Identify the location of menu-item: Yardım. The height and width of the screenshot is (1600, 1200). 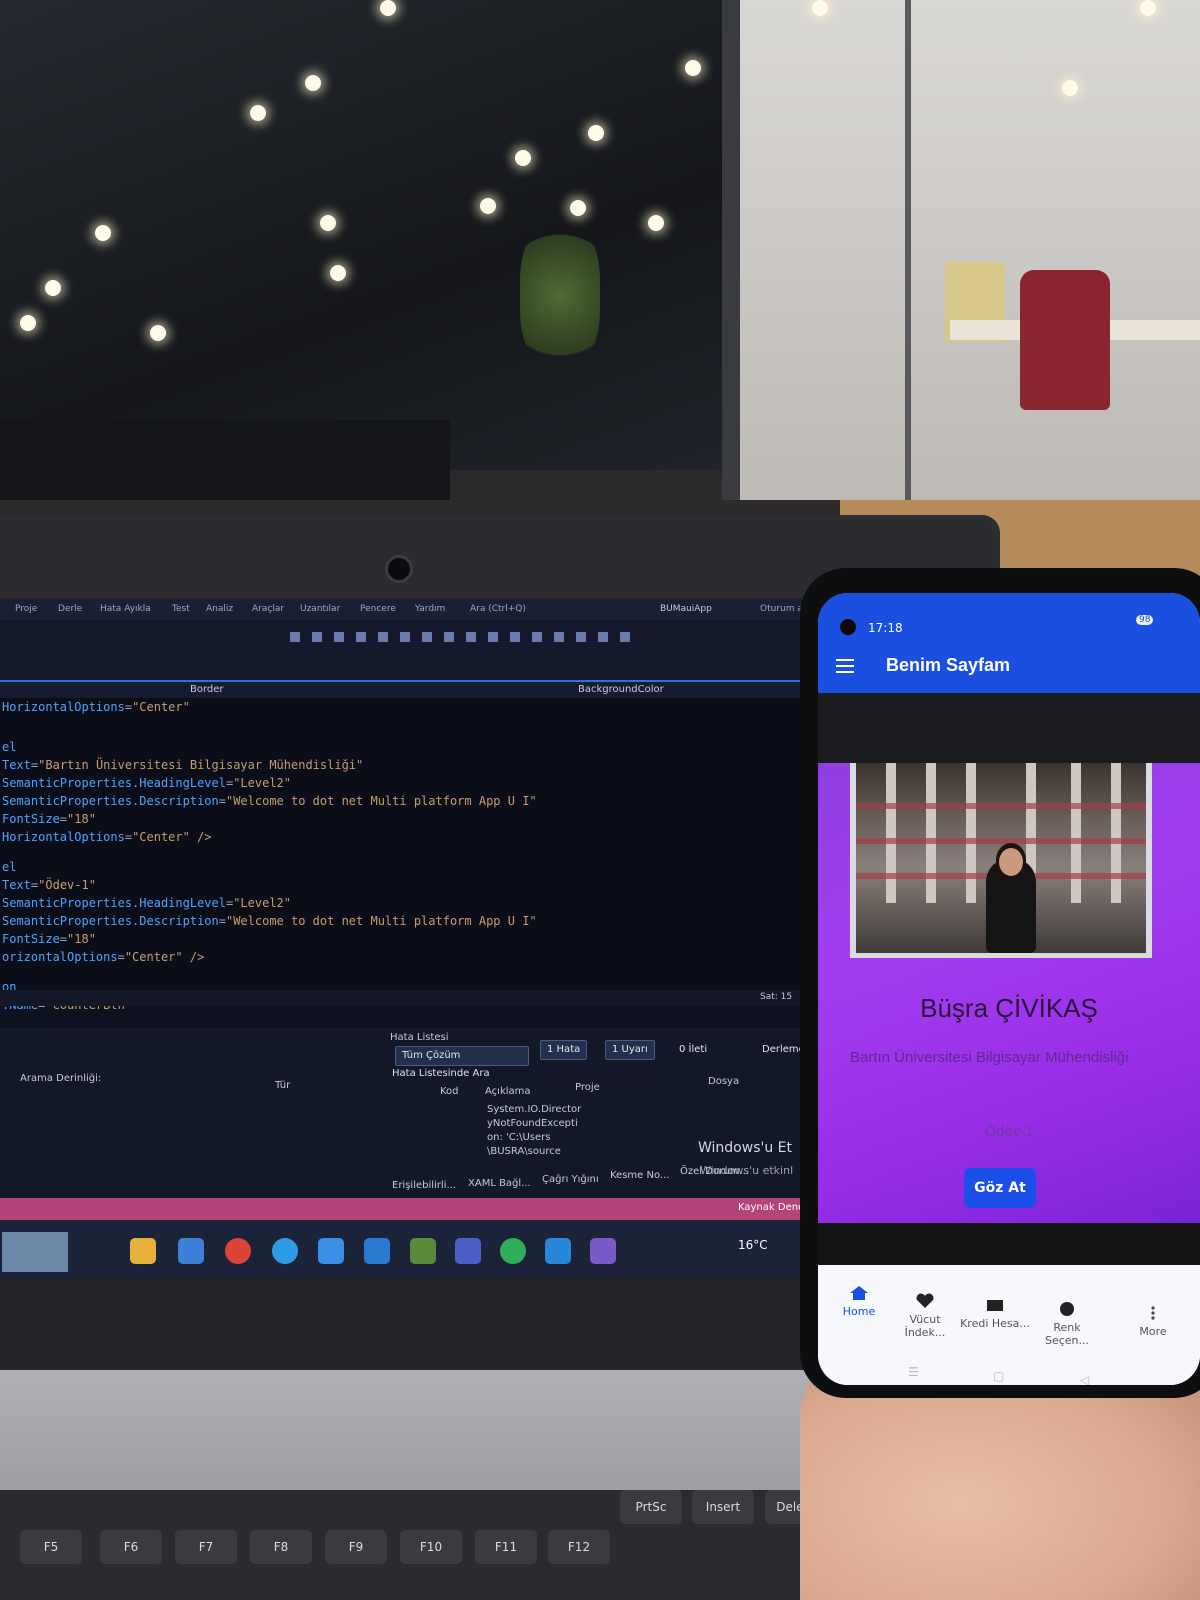
(430, 609).